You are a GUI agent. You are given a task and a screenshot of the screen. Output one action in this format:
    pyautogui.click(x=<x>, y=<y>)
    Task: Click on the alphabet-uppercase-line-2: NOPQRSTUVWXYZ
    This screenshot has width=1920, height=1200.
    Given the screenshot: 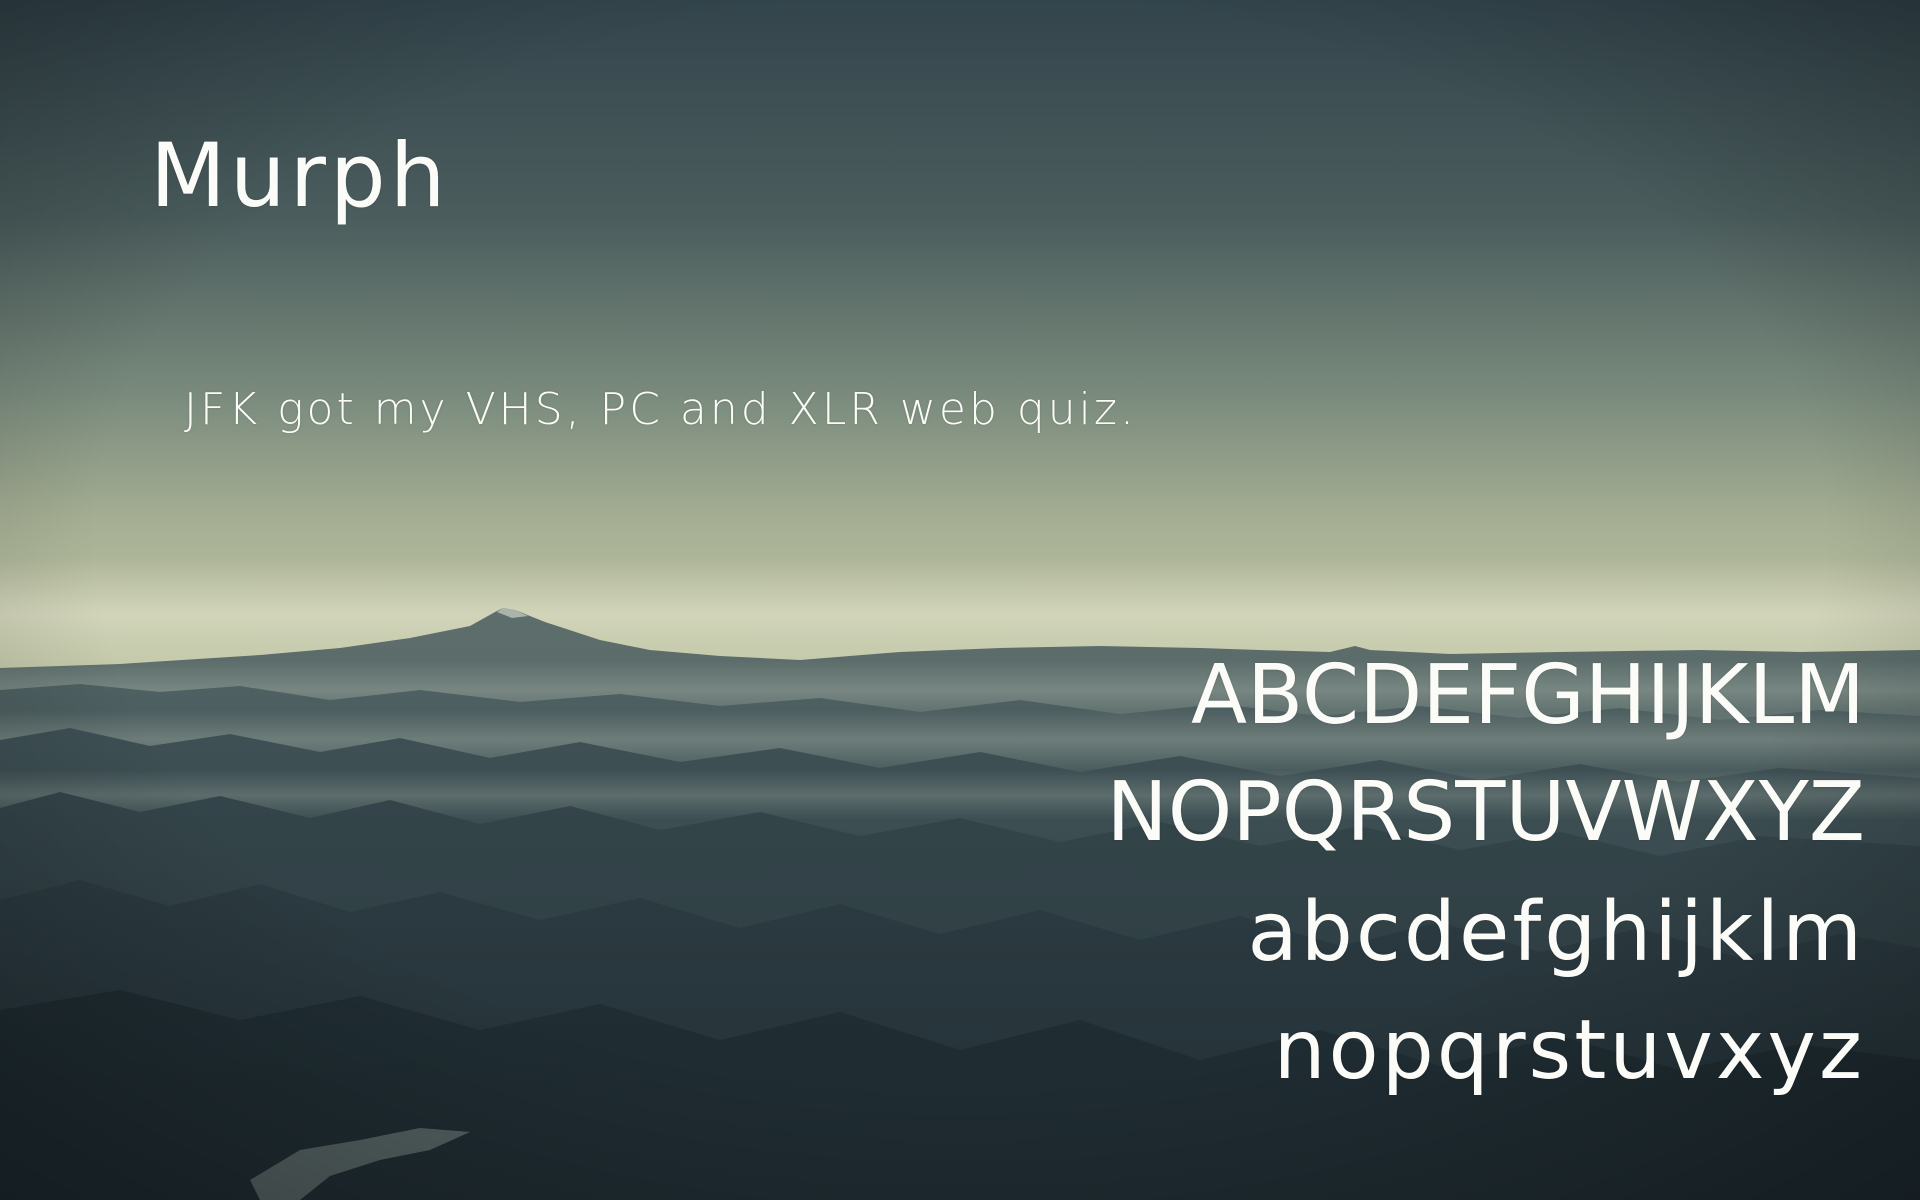 What is the action you would take?
    pyautogui.click(x=1485, y=812)
    